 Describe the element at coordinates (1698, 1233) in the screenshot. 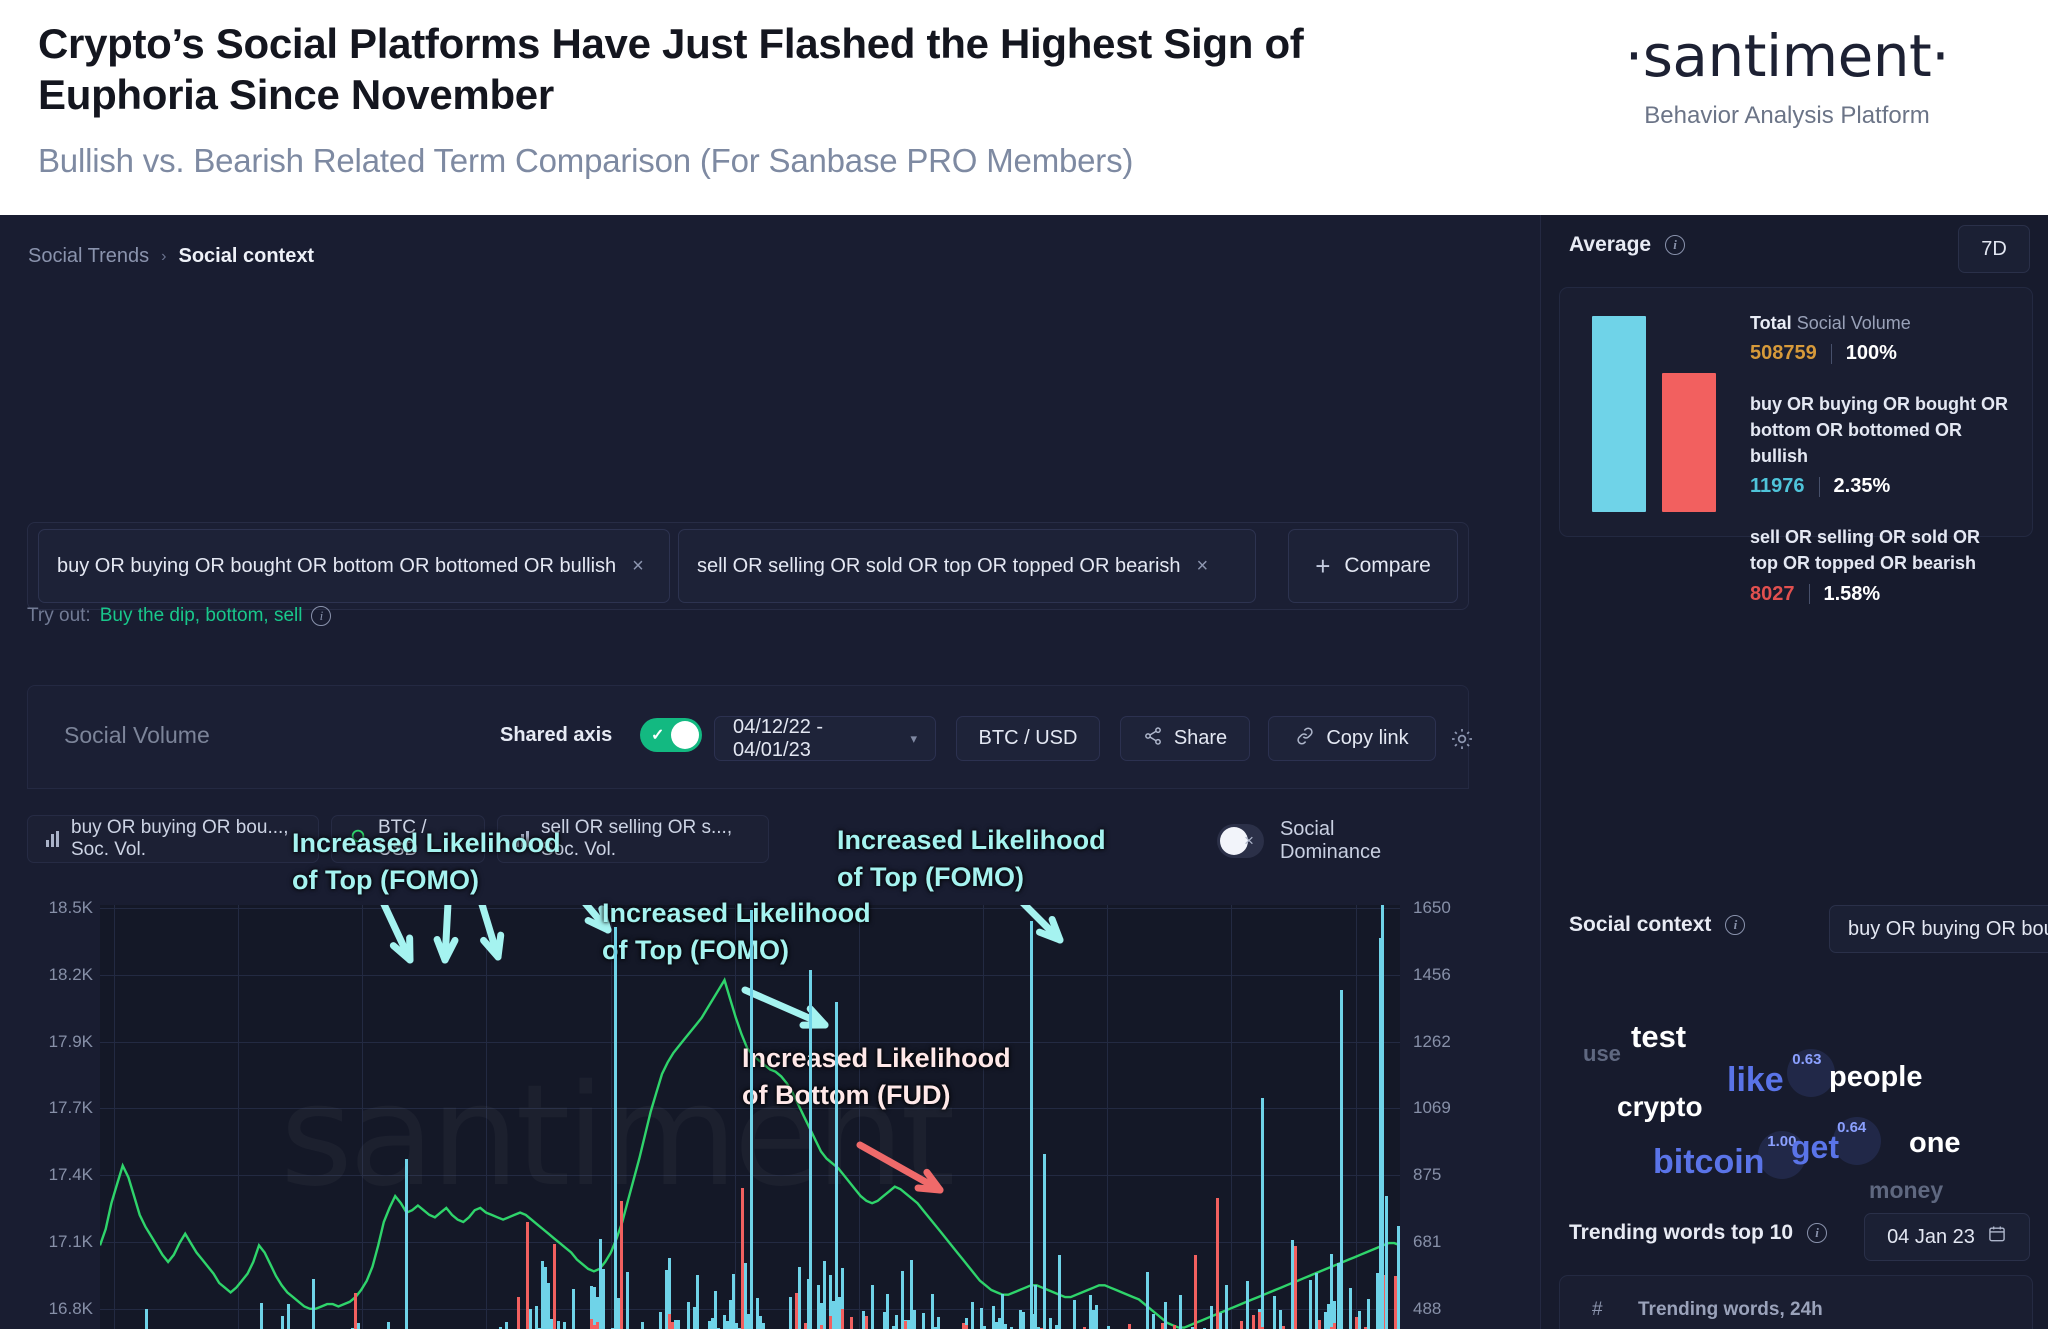

I see `trending-words-header: Trending words top 10 i` at that location.